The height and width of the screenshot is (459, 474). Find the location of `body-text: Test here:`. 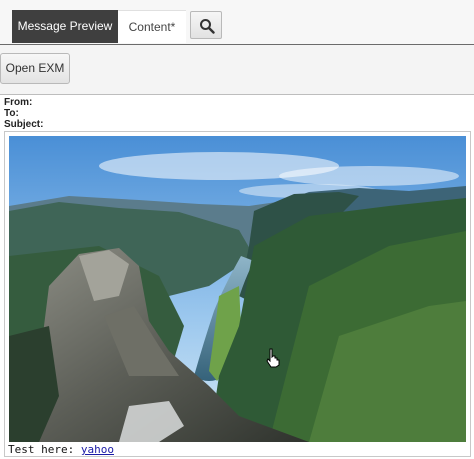

body-text: Test here: is located at coordinates (41, 449).